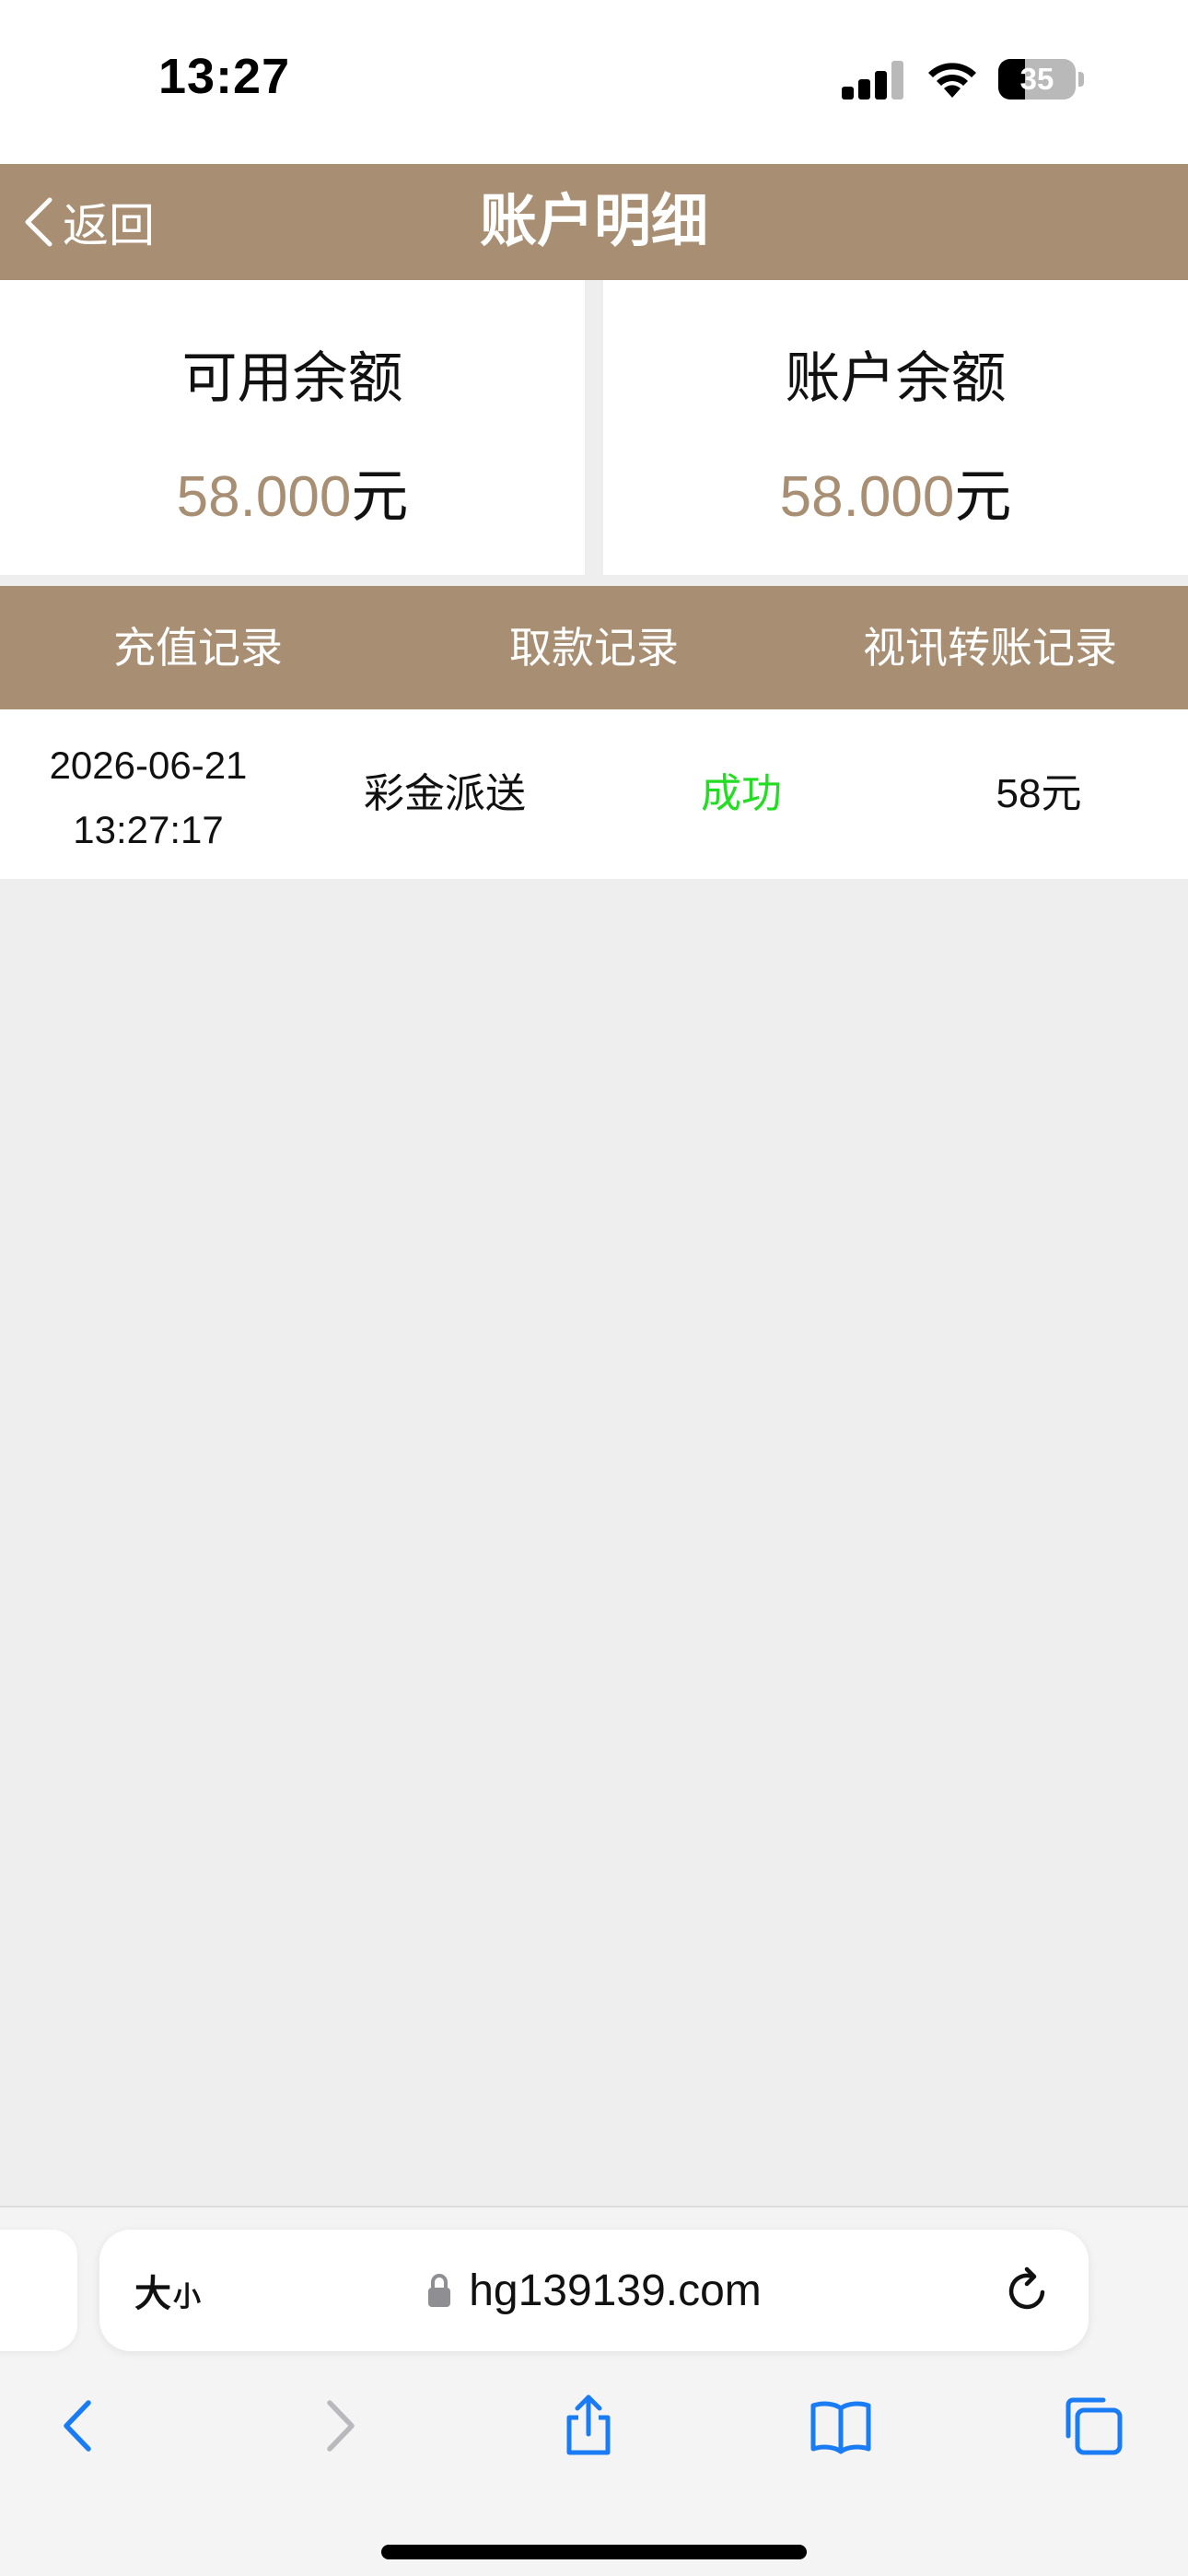 This screenshot has height=2576, width=1188. What do you see at coordinates (1036, 79) in the screenshot?
I see `battery-level: 35` at bounding box center [1036, 79].